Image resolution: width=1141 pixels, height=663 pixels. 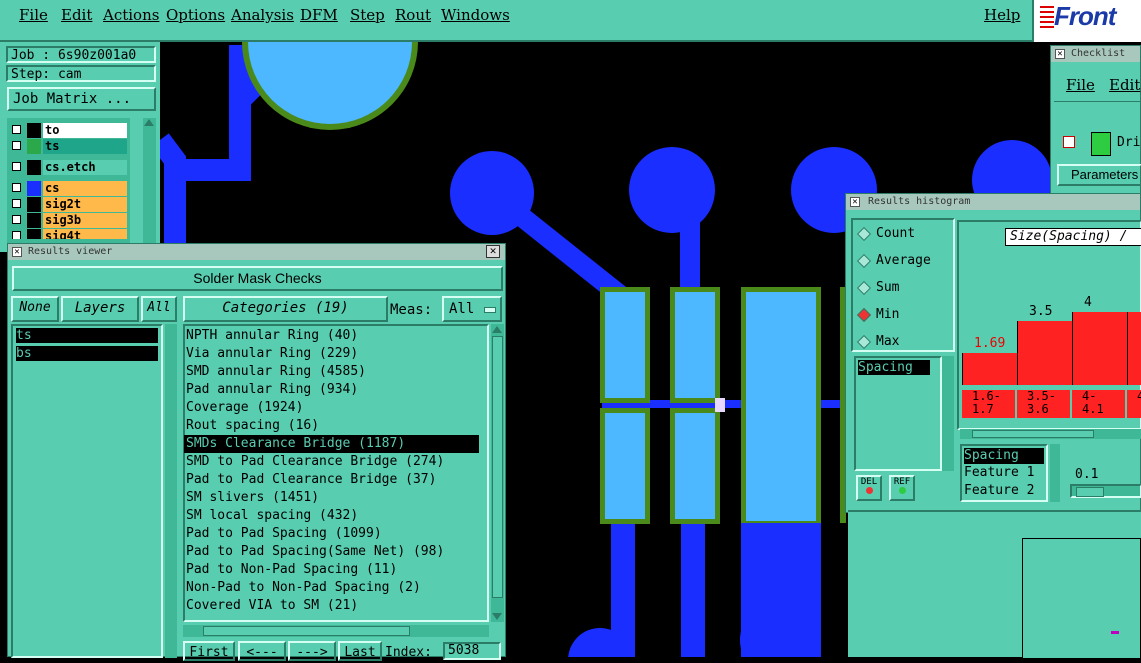 What do you see at coordinates (149, 185) in the screenshot?
I see `layer-scrollbar` at bounding box center [149, 185].